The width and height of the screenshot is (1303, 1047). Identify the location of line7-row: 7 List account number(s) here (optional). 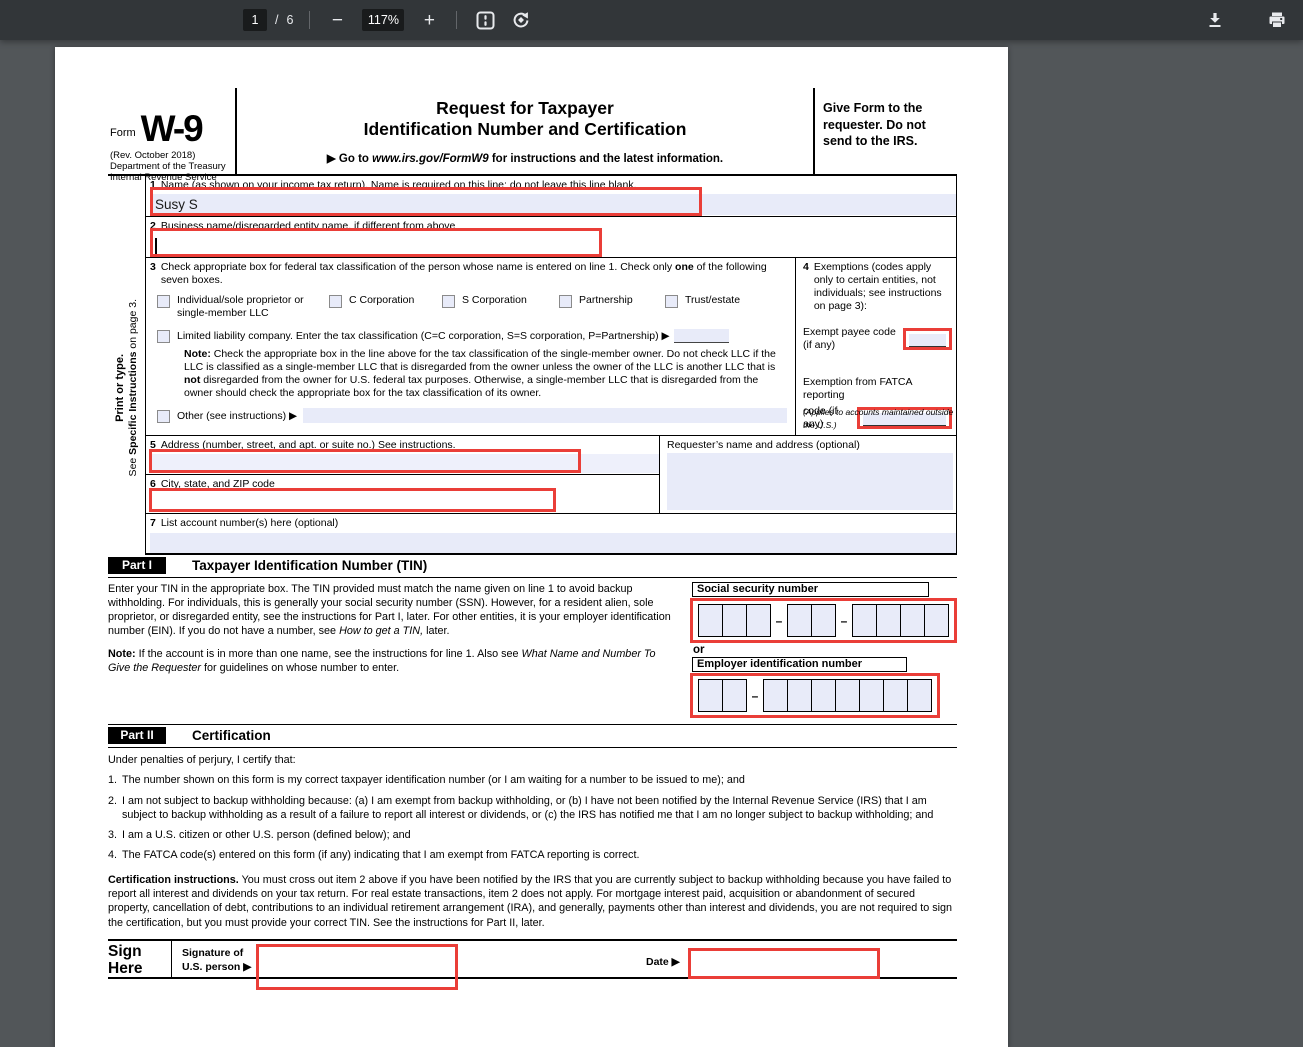
(551, 534).